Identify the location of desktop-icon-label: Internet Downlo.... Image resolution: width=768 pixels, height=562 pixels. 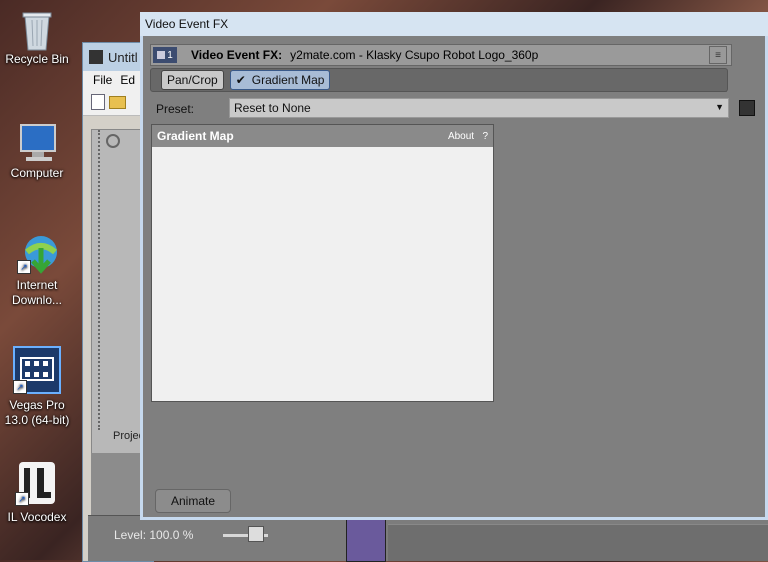
(37, 292).